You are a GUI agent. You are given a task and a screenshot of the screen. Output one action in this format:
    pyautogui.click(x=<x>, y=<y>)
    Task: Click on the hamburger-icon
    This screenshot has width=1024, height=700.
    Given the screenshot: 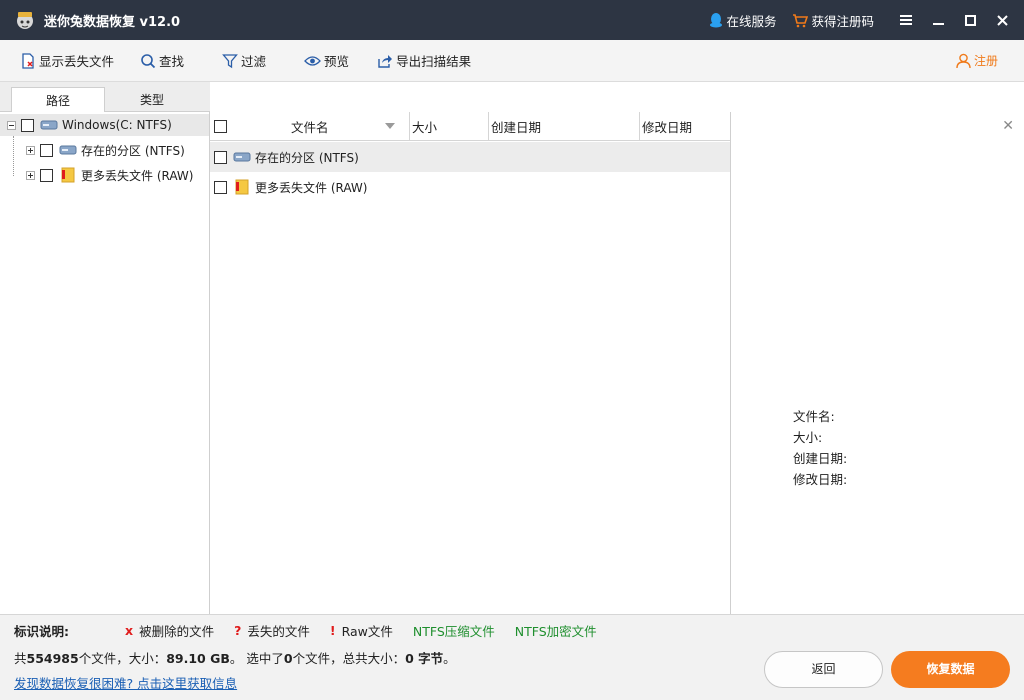 What is the action you would take?
    pyautogui.click(x=906, y=20)
    